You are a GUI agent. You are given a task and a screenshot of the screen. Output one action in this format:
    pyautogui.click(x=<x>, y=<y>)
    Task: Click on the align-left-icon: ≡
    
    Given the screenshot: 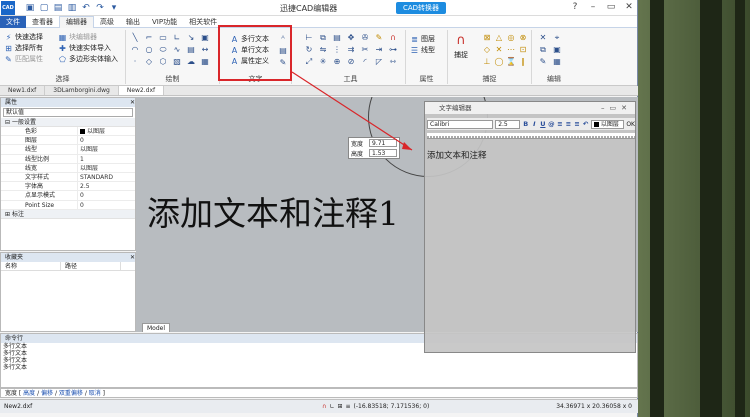 What is the action you would take?
    pyautogui.click(x=560, y=124)
    